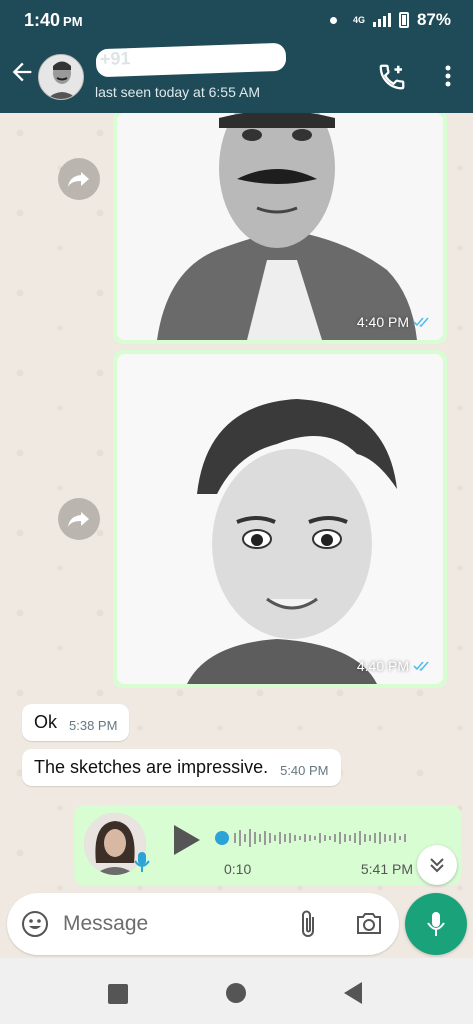 This screenshot has width=473, height=1024. I want to click on scroll-to-bottom-button, so click(437, 865).